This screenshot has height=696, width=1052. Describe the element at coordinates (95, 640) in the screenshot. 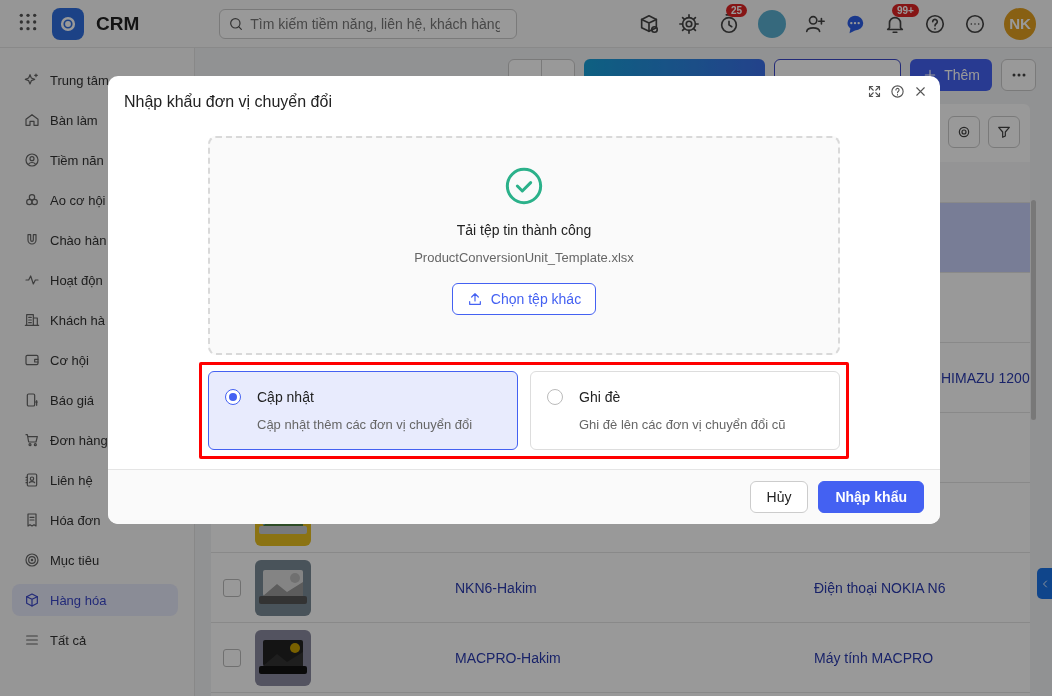

I see `sidebar-item: Tất cả` at that location.